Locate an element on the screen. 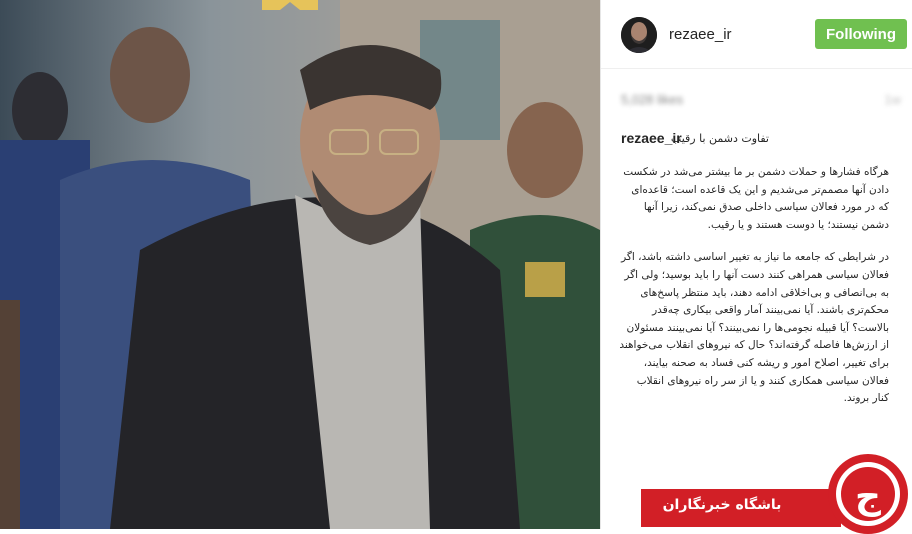 This screenshot has width=912, height=534. user-avatar is located at coordinates (639, 35).